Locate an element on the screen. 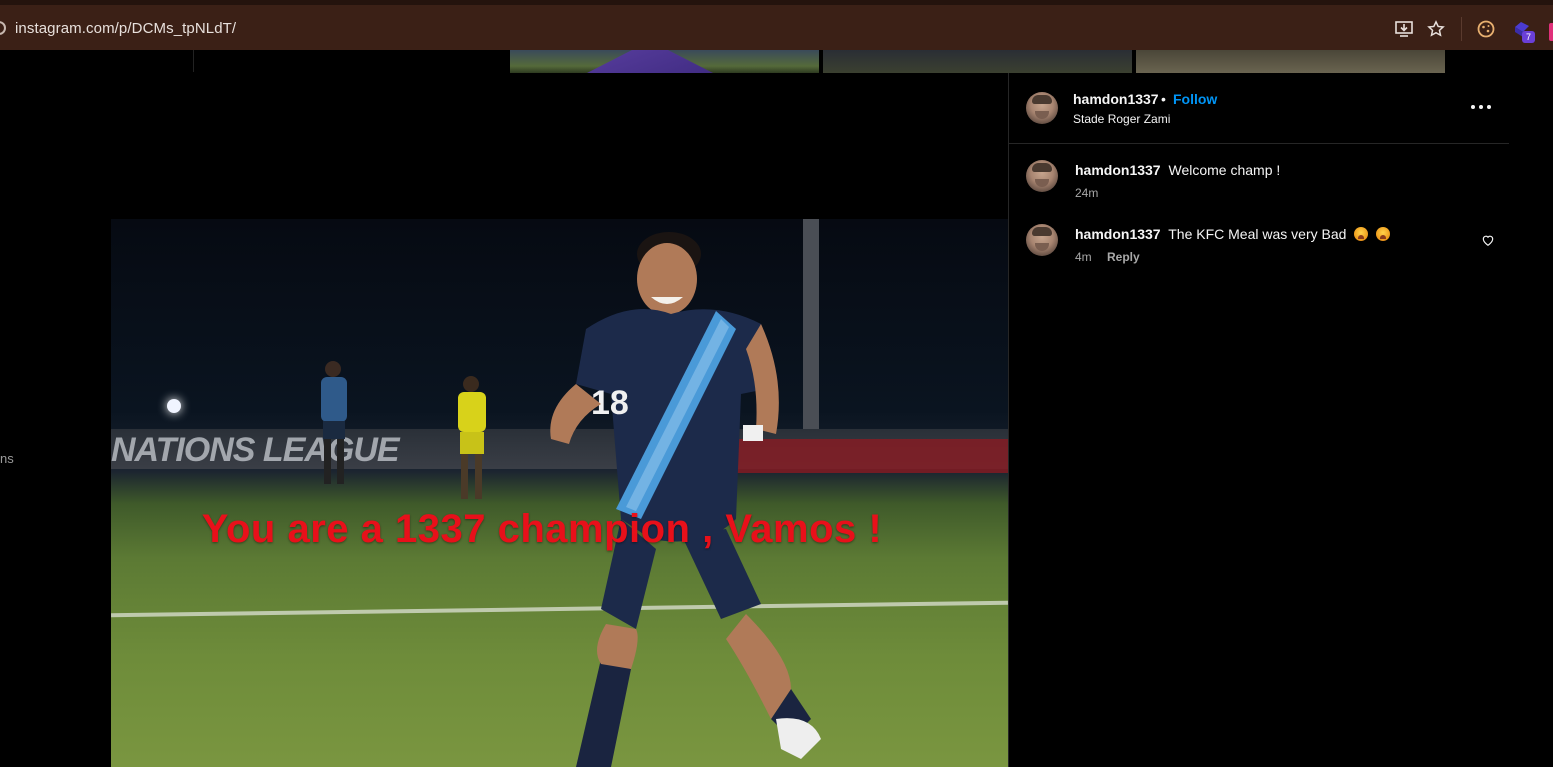  post-header: hamdon1337 • Follow Stade Roger Zami is located at coordinates (1259, 108).